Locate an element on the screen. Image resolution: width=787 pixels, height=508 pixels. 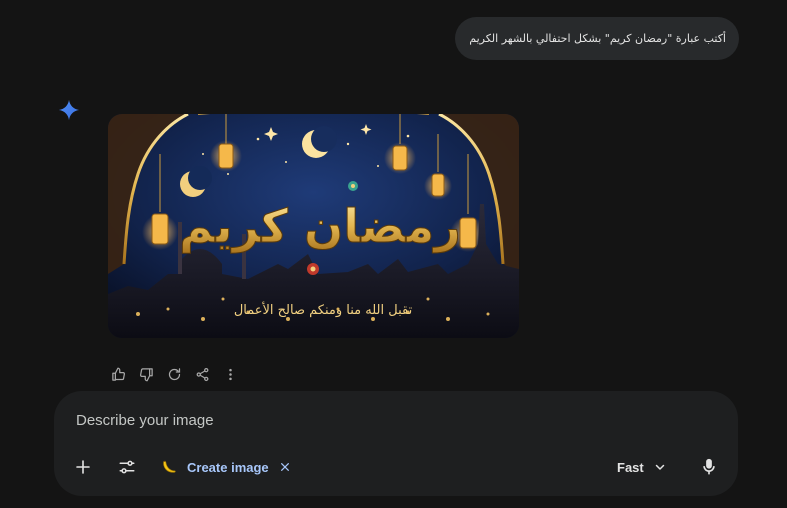
calligraphy-sub: تقبل الله منا ومنكم صالح الأعمال is located at coordinates (323, 309).